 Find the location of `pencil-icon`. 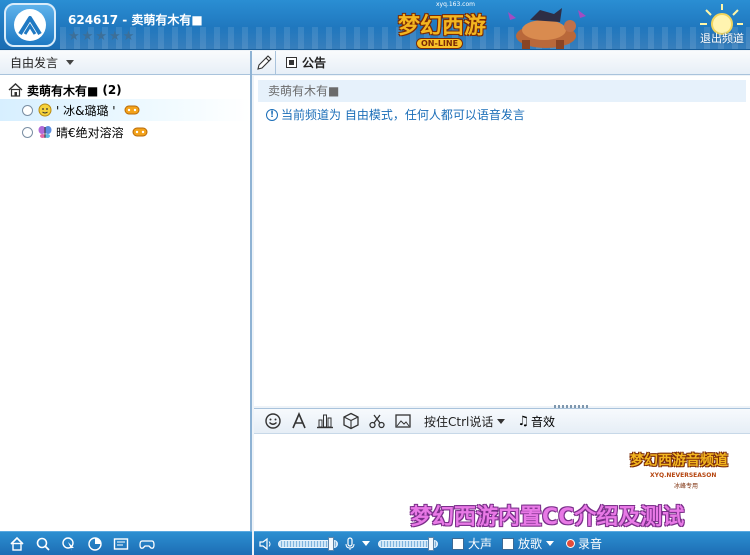

pencil-icon is located at coordinates (264, 62).